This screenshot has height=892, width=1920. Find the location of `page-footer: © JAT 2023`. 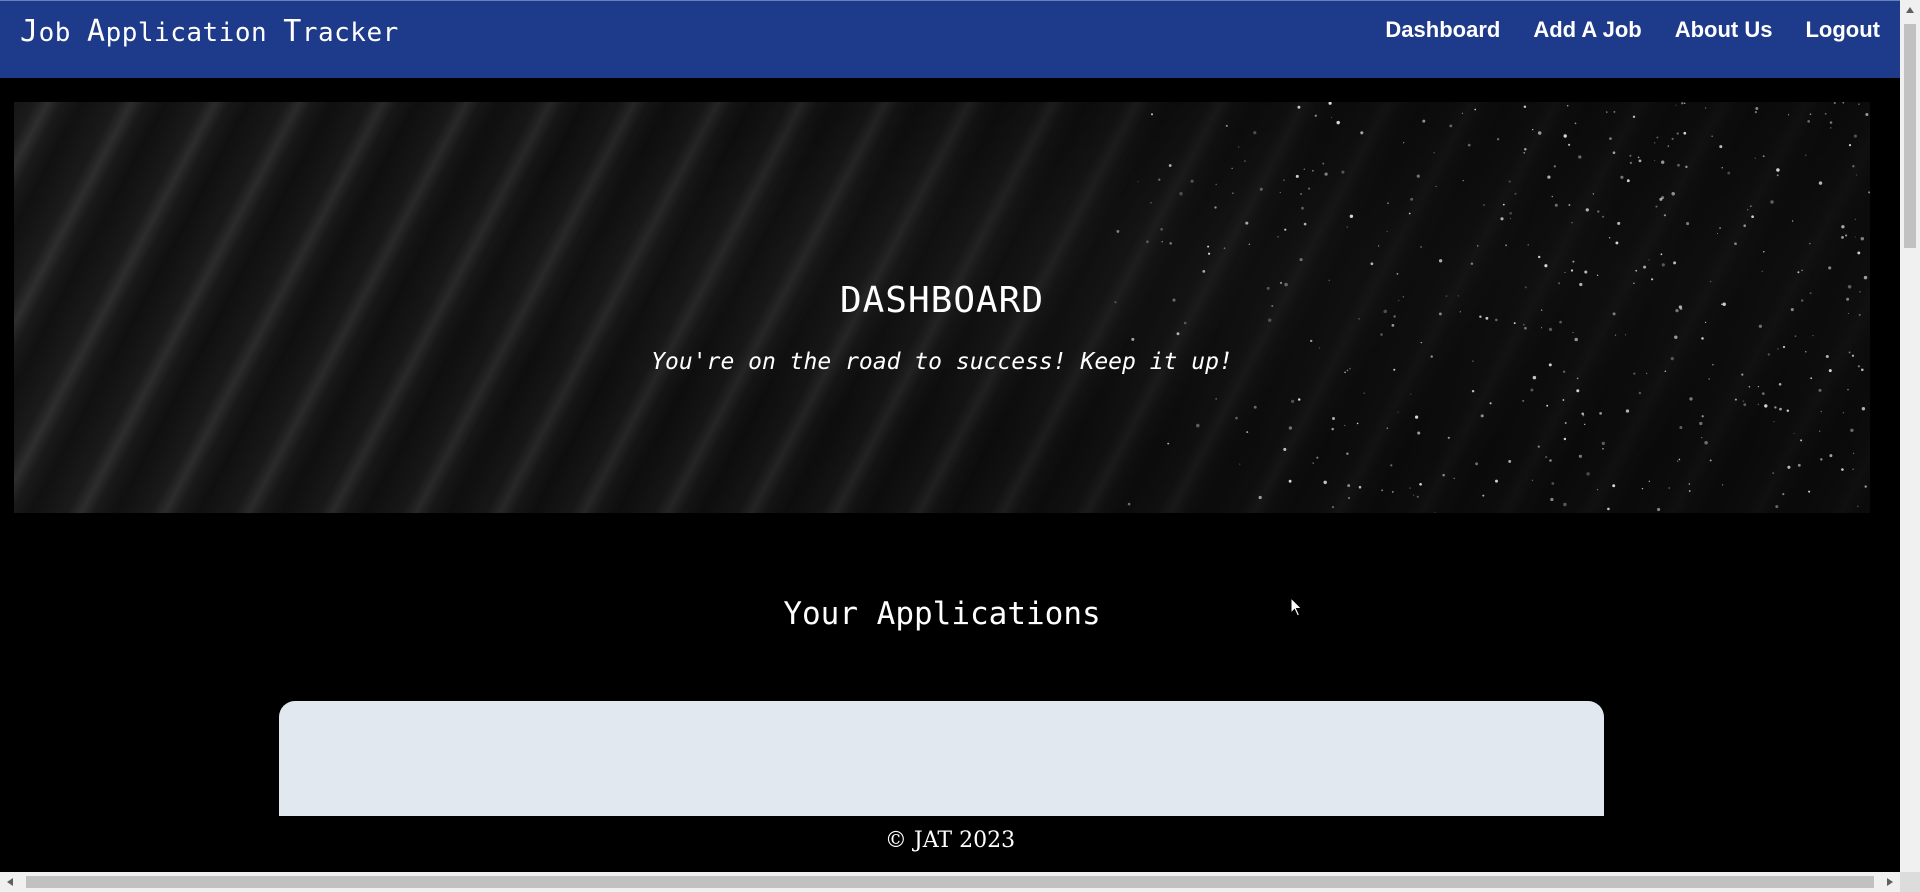

page-footer: © JAT 2023 is located at coordinates (950, 844).